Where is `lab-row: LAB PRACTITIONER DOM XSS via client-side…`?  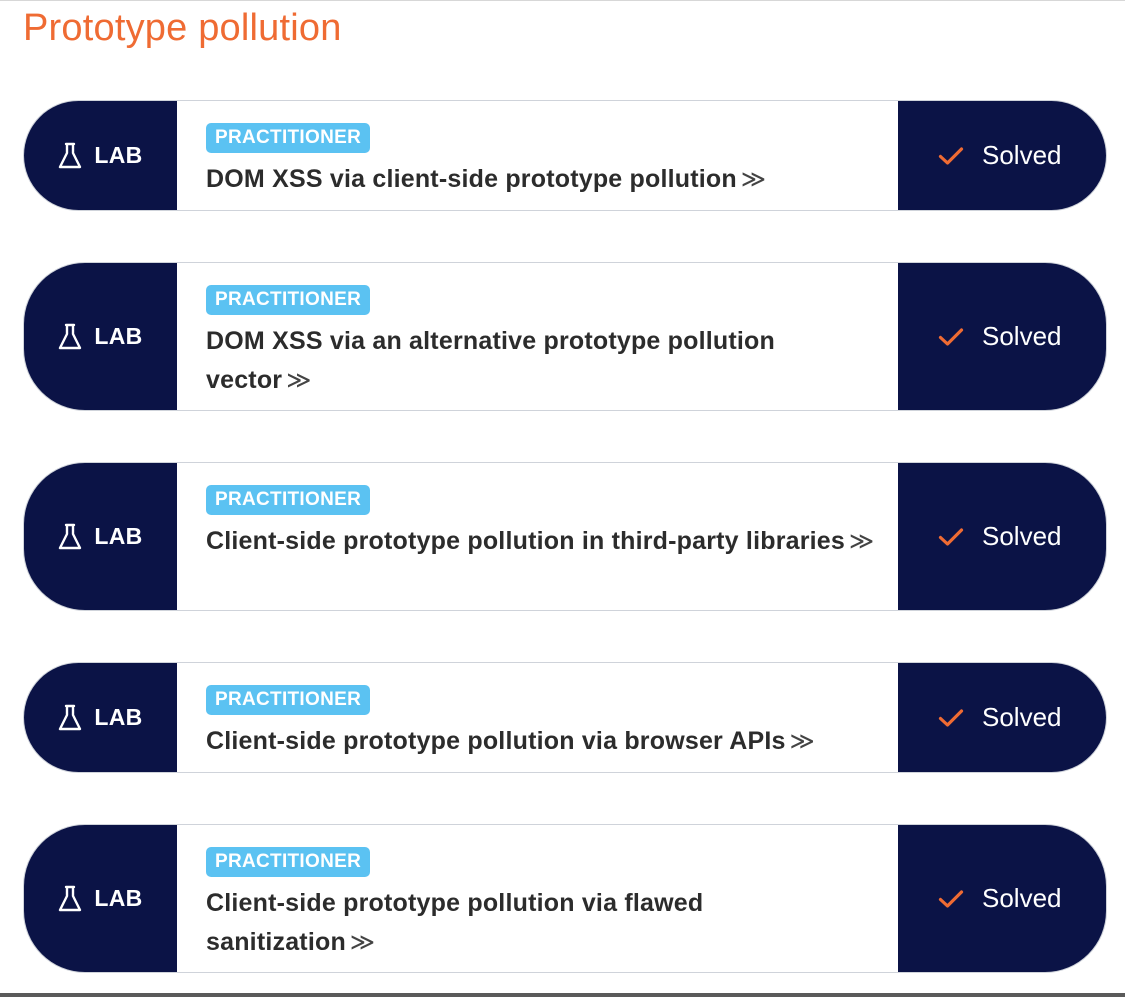 lab-row: LAB PRACTITIONER DOM XSS via client-side… is located at coordinates (565, 155).